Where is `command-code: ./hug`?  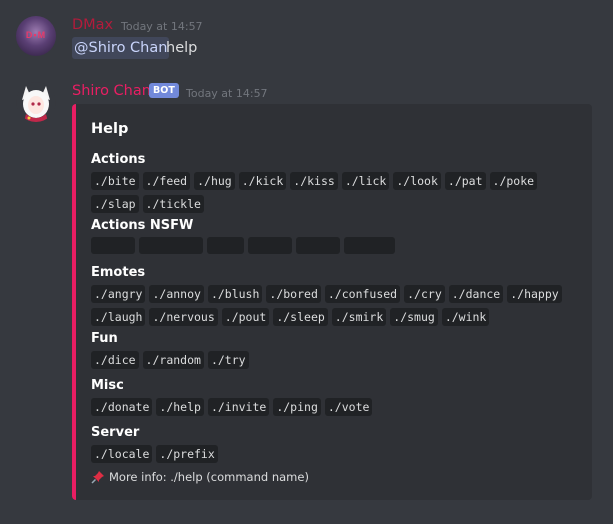 command-code: ./hug is located at coordinates (214, 181).